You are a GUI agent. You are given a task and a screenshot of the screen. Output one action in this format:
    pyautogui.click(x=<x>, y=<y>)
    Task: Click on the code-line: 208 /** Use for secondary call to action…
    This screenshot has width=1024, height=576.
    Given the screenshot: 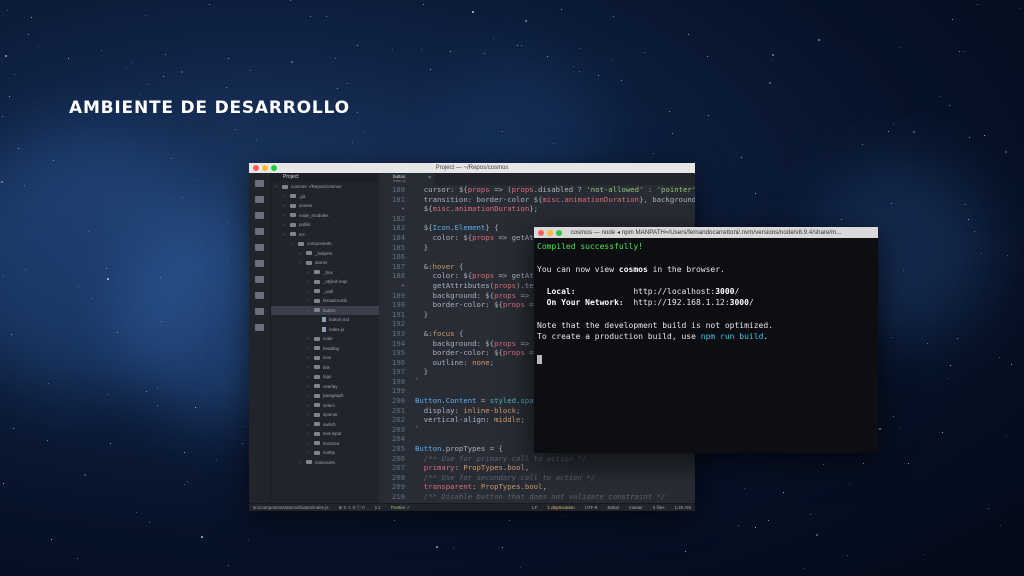 What is the action you would take?
    pyautogui.click(x=537, y=478)
    